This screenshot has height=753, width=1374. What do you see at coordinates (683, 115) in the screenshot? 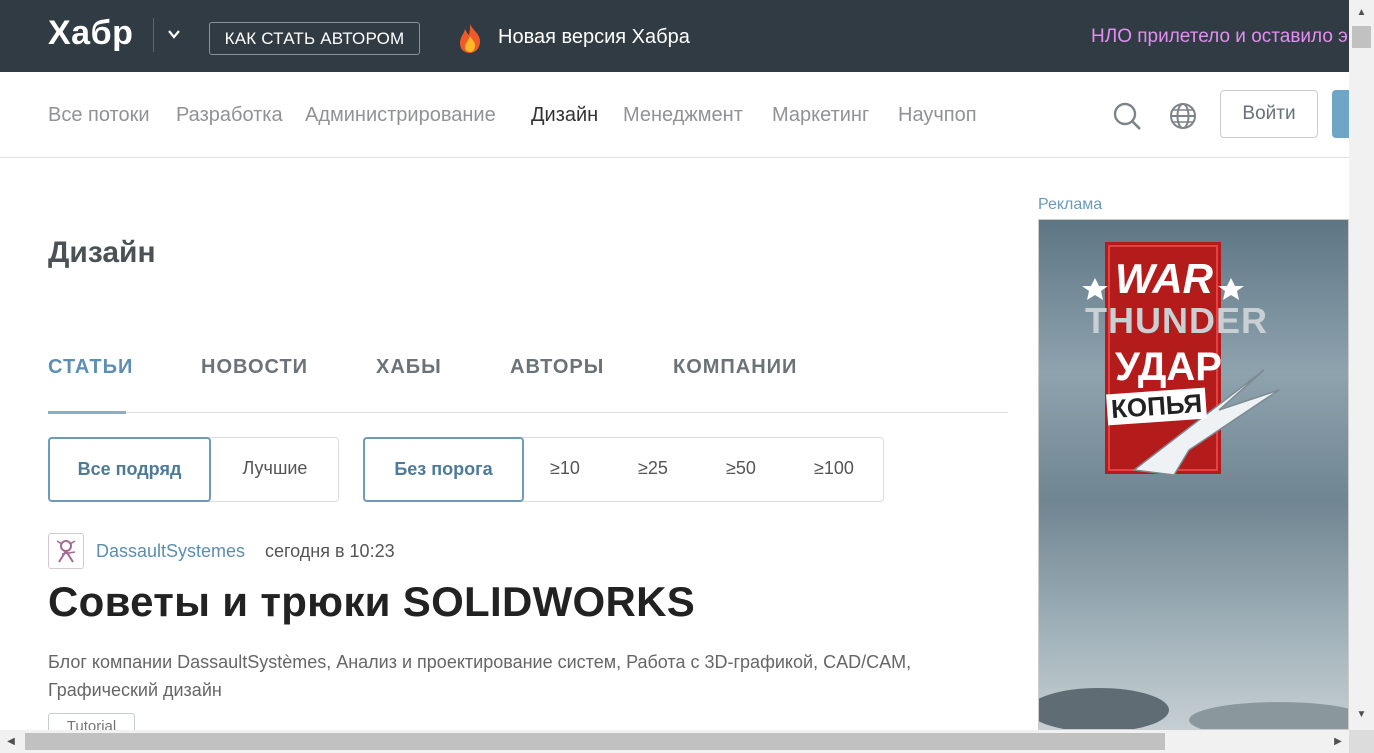
I see `nav-item-management: Менеджмент` at bounding box center [683, 115].